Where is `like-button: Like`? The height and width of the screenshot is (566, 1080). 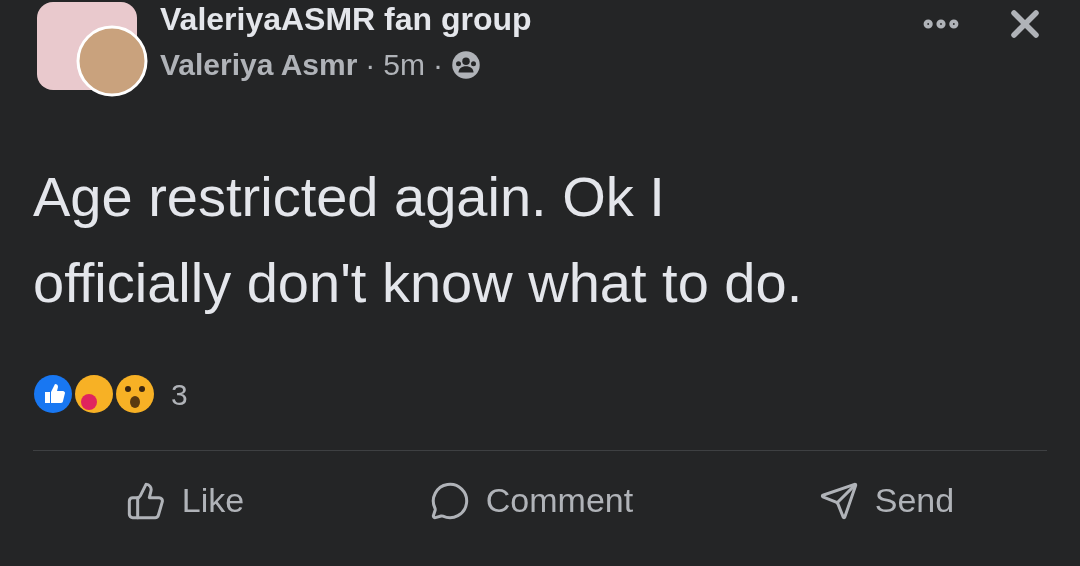 like-button: Like is located at coordinates (185, 500).